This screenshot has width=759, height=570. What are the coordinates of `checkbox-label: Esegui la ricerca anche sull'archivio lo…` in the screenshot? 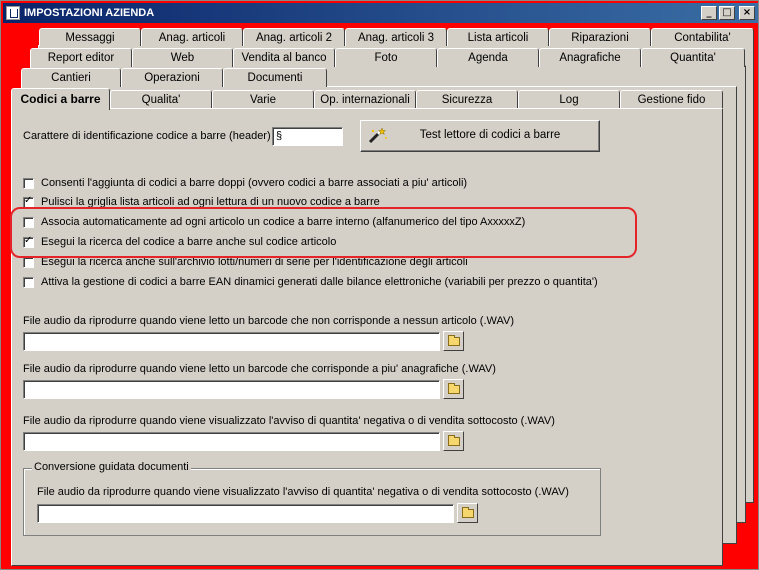 It's located at (254, 262).